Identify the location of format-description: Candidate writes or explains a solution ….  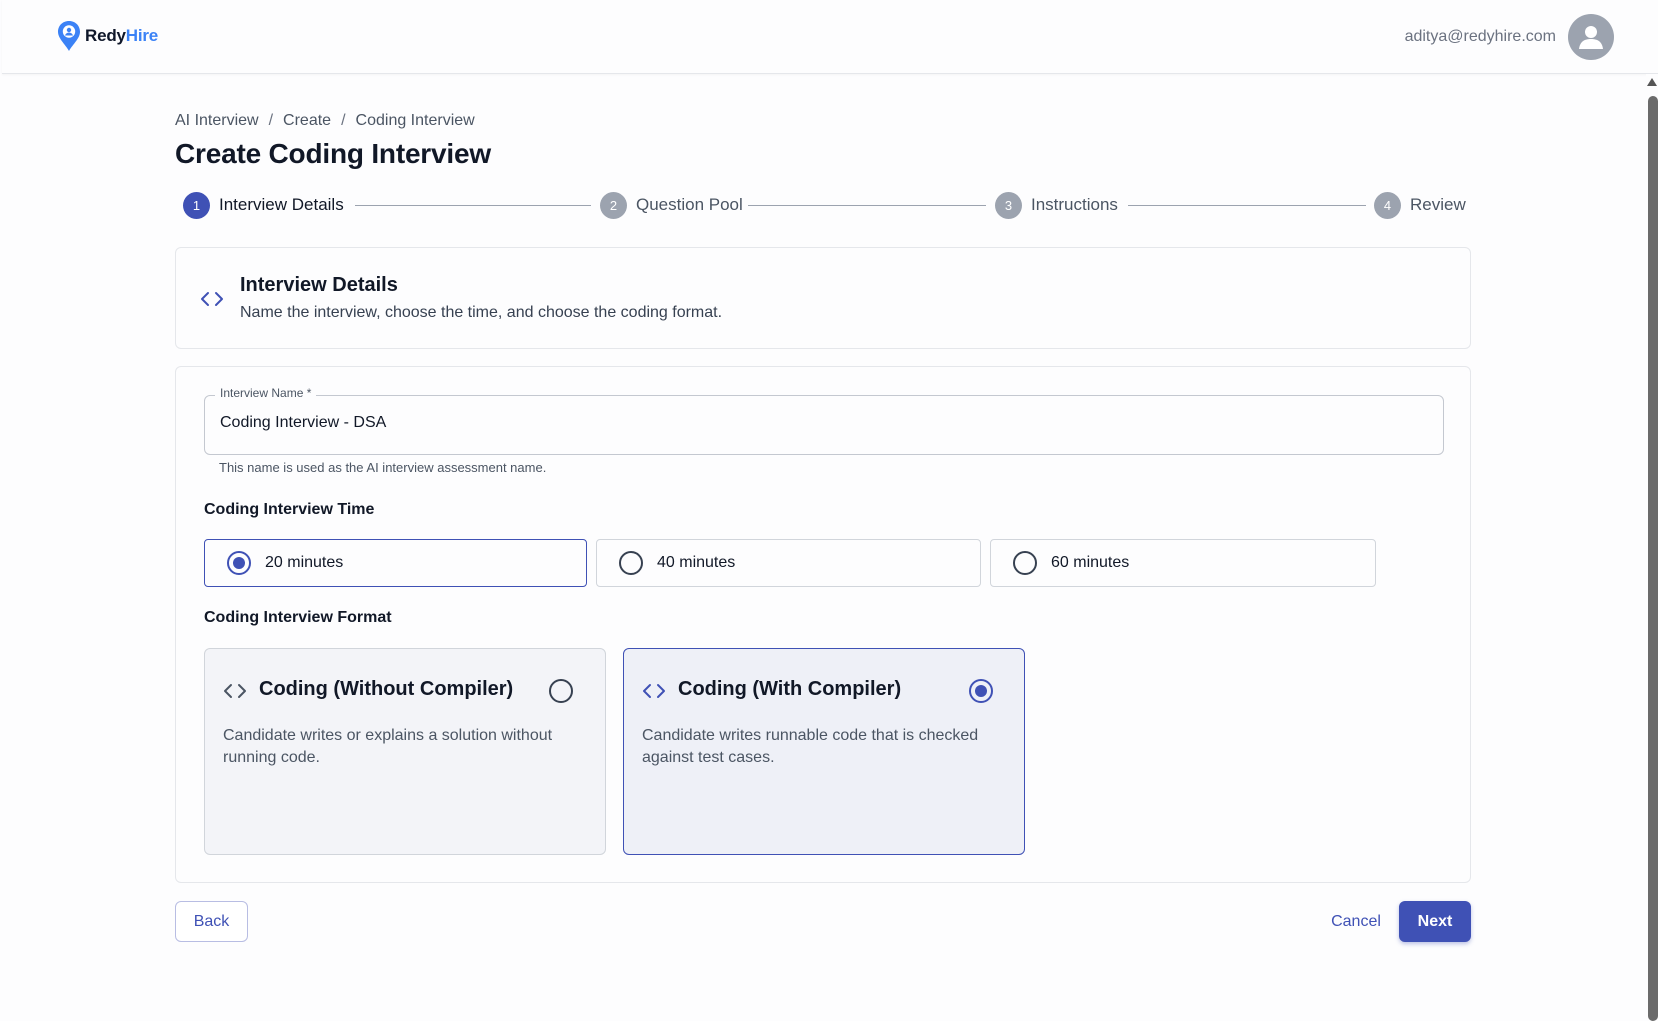
(388, 746).